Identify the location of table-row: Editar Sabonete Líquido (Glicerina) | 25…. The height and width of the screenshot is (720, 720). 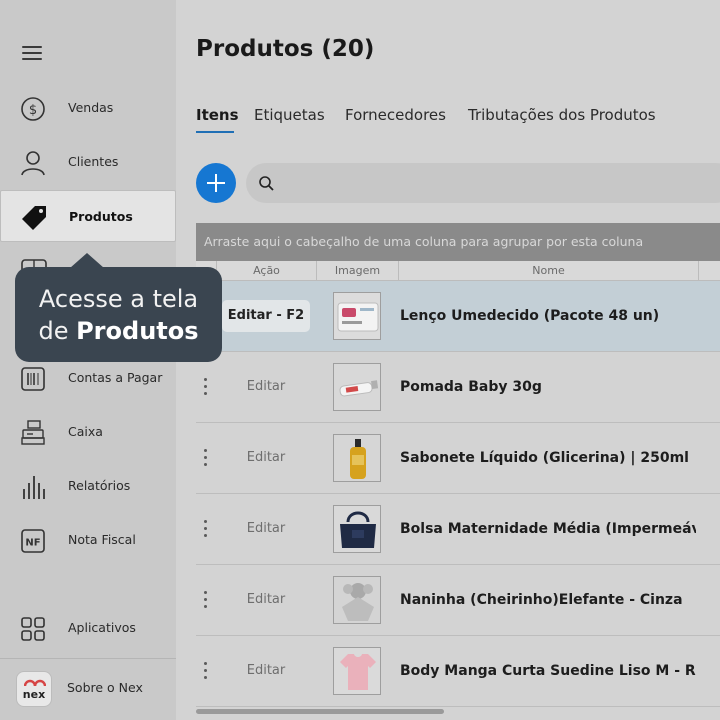
(458, 458).